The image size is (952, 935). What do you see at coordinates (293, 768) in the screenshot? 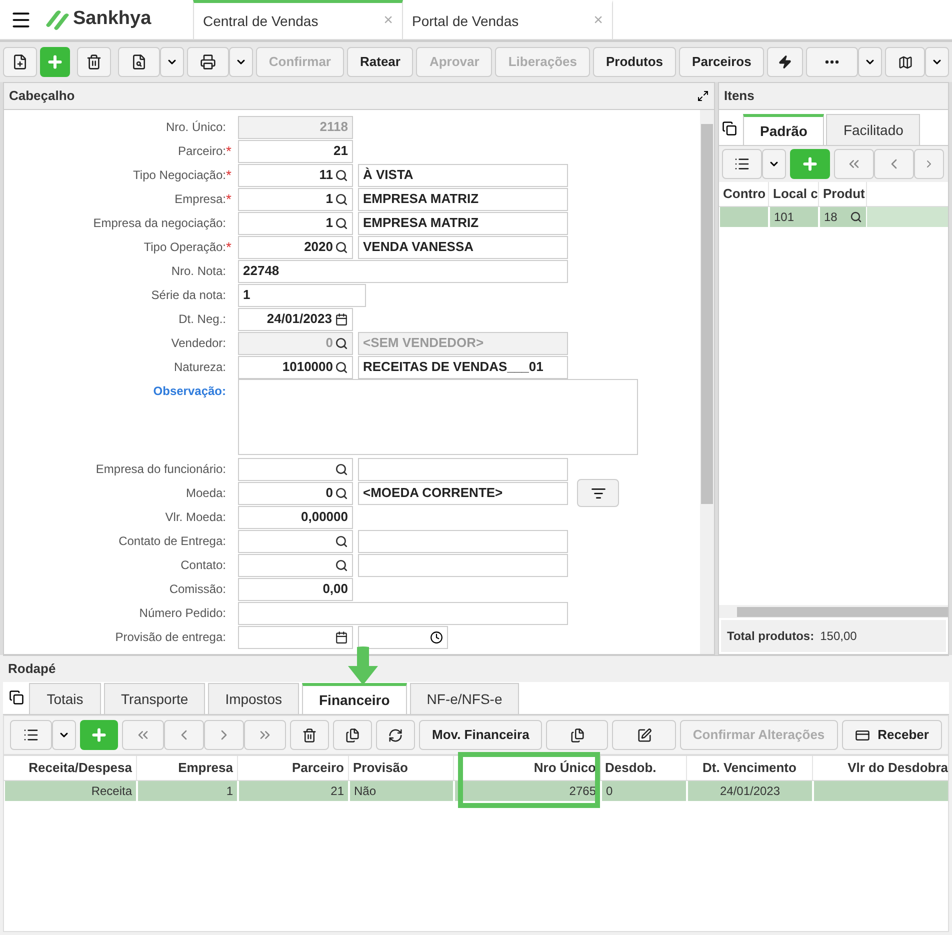
I see `column-header: Parceiro` at bounding box center [293, 768].